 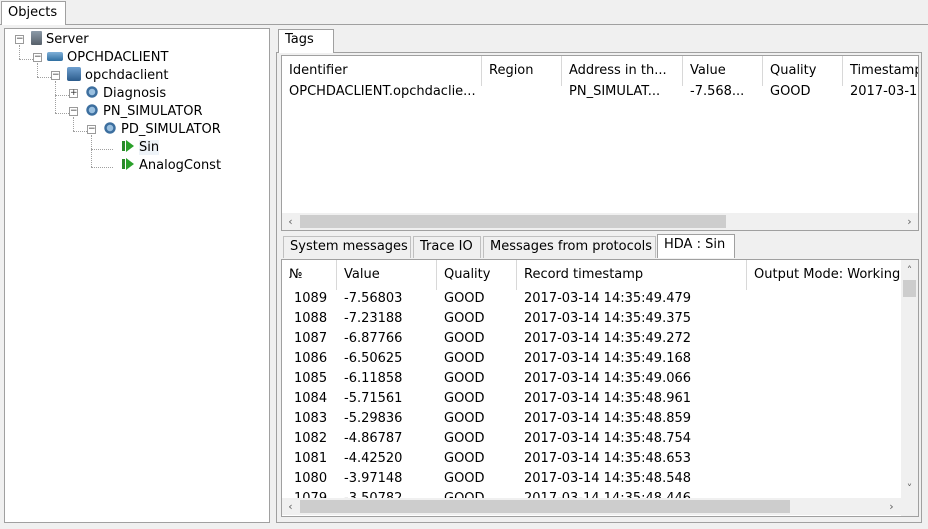 I want to click on tree-item-pn-simulator: PN_SIMULATOR, so click(x=144, y=112).